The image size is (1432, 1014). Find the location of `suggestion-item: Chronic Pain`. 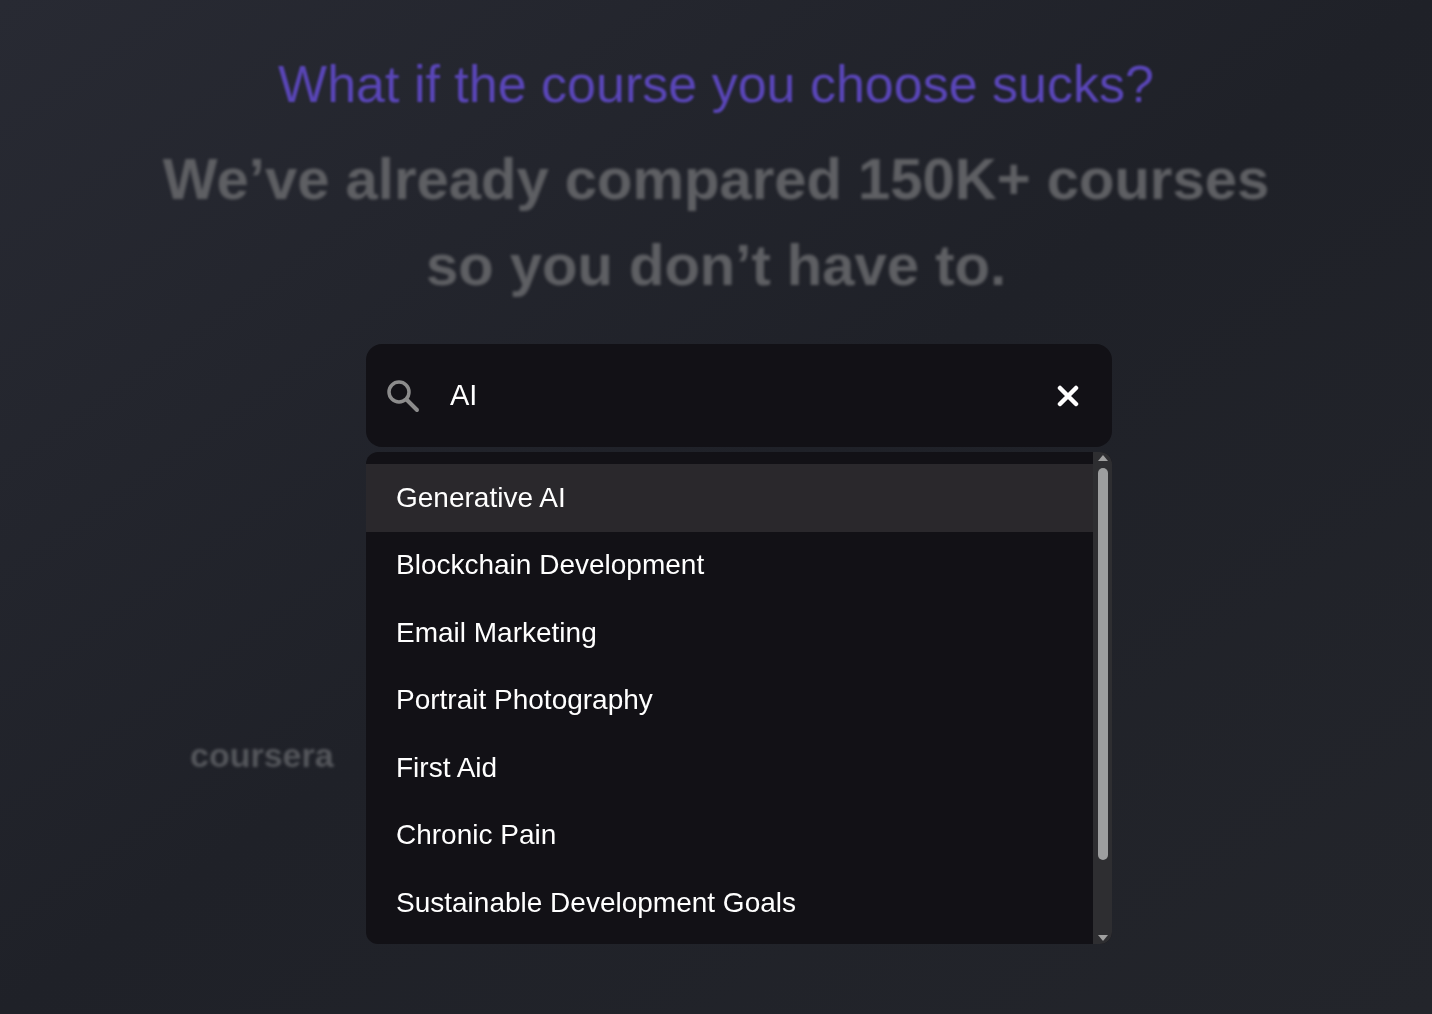

suggestion-item: Chronic Pain is located at coordinates (729, 835).